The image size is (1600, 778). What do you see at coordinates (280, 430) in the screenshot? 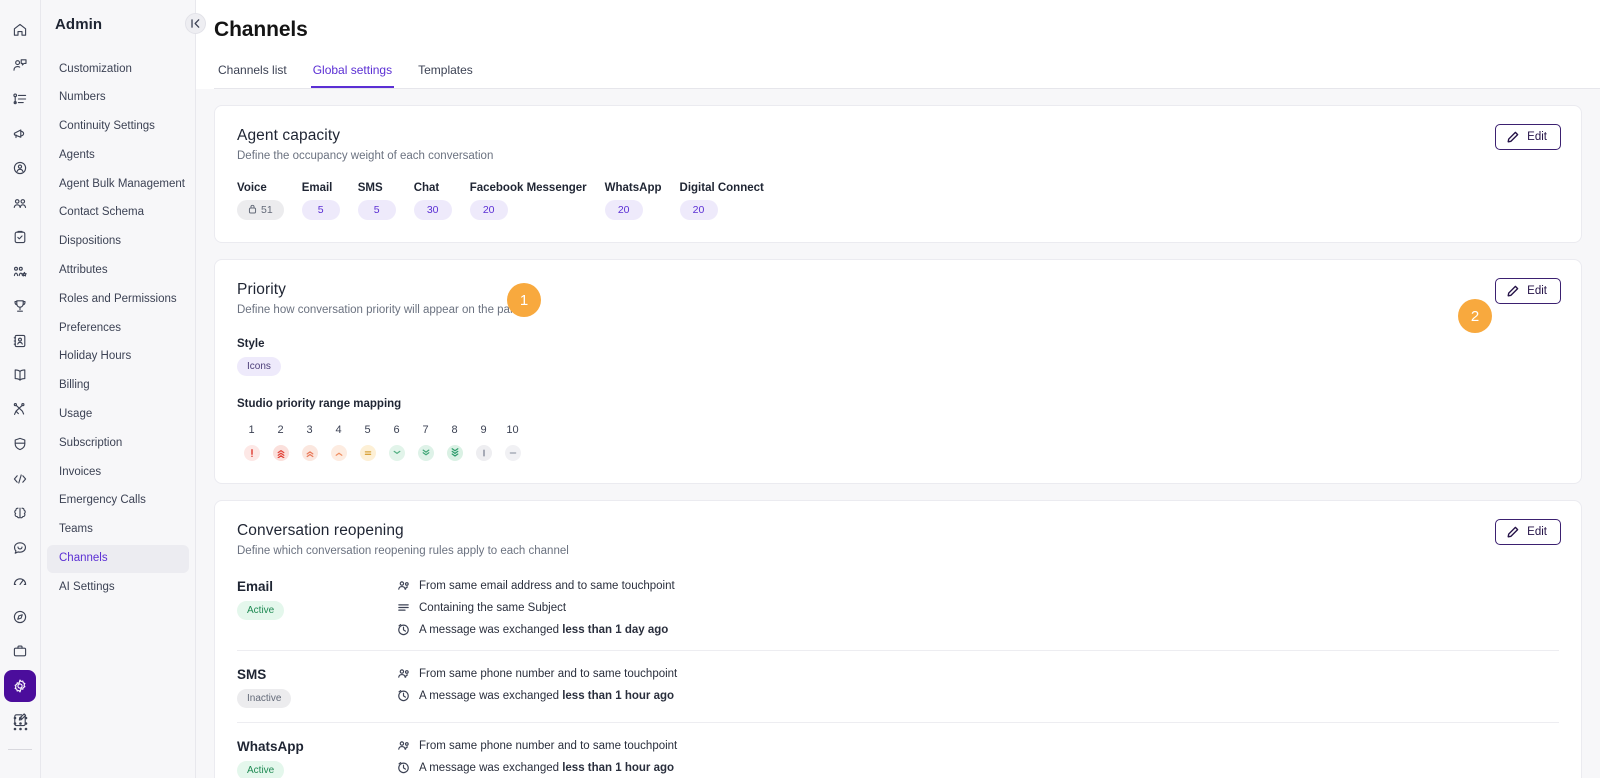
I see `priority-level-number: 2` at bounding box center [280, 430].